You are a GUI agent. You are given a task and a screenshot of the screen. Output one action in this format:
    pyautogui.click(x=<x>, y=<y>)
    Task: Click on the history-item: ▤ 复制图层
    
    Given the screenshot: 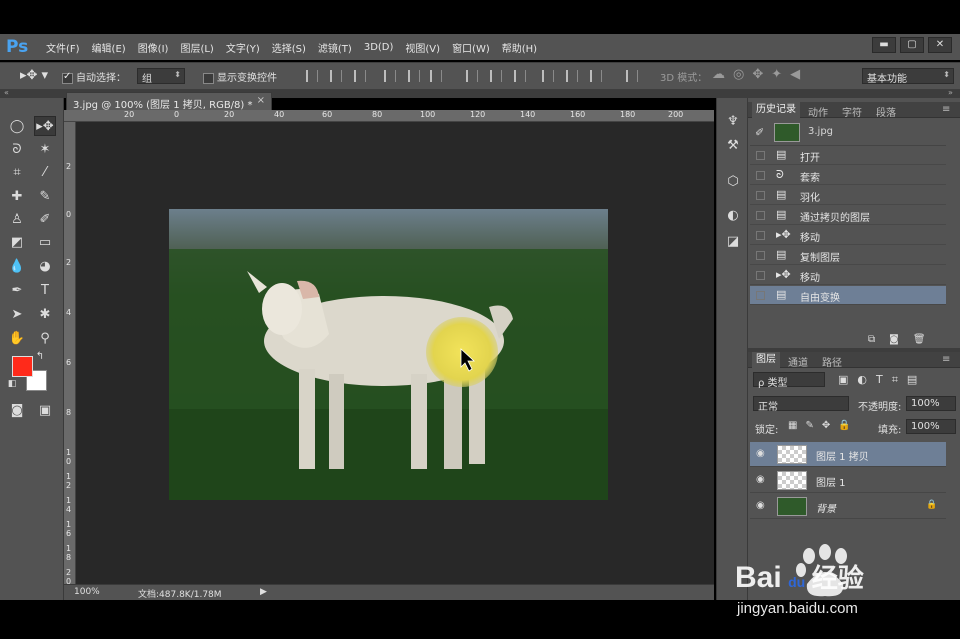 What is the action you would take?
    pyautogui.click(x=848, y=255)
    